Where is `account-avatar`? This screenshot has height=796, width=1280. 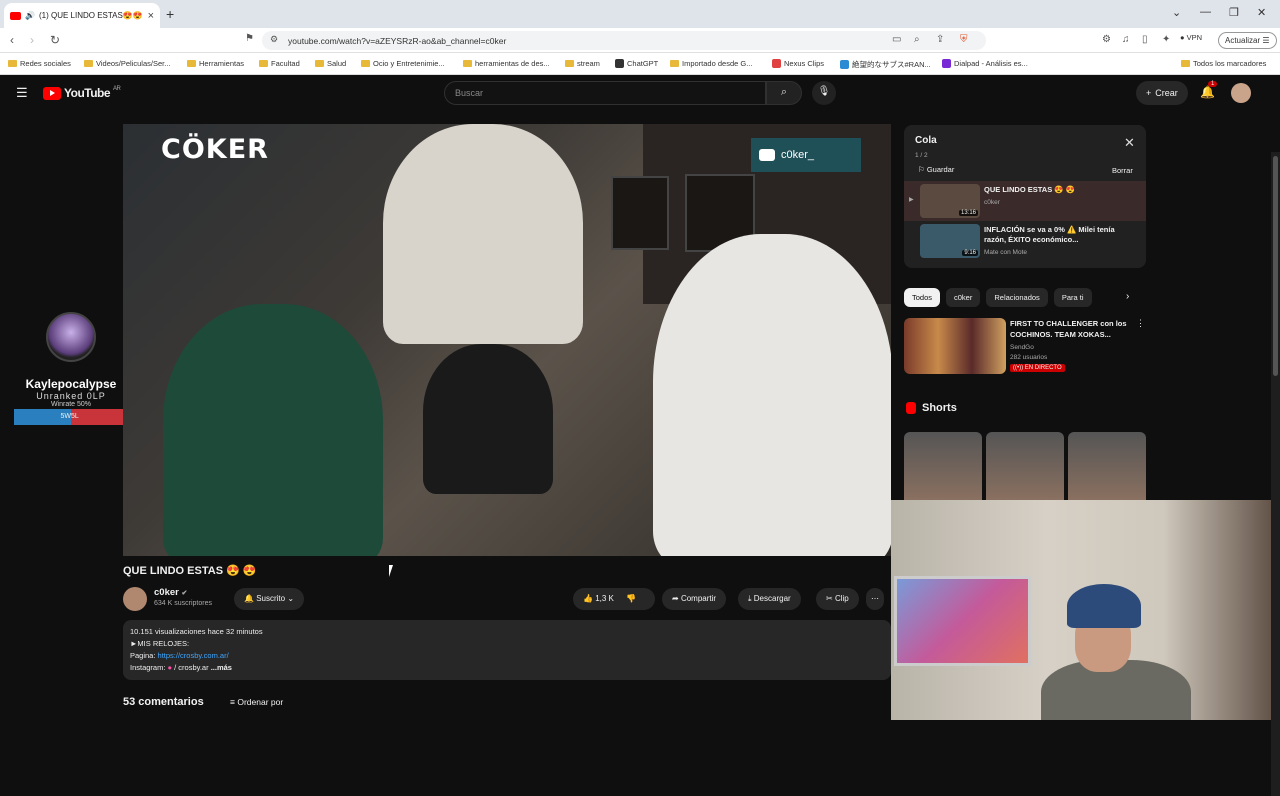 account-avatar is located at coordinates (1241, 93).